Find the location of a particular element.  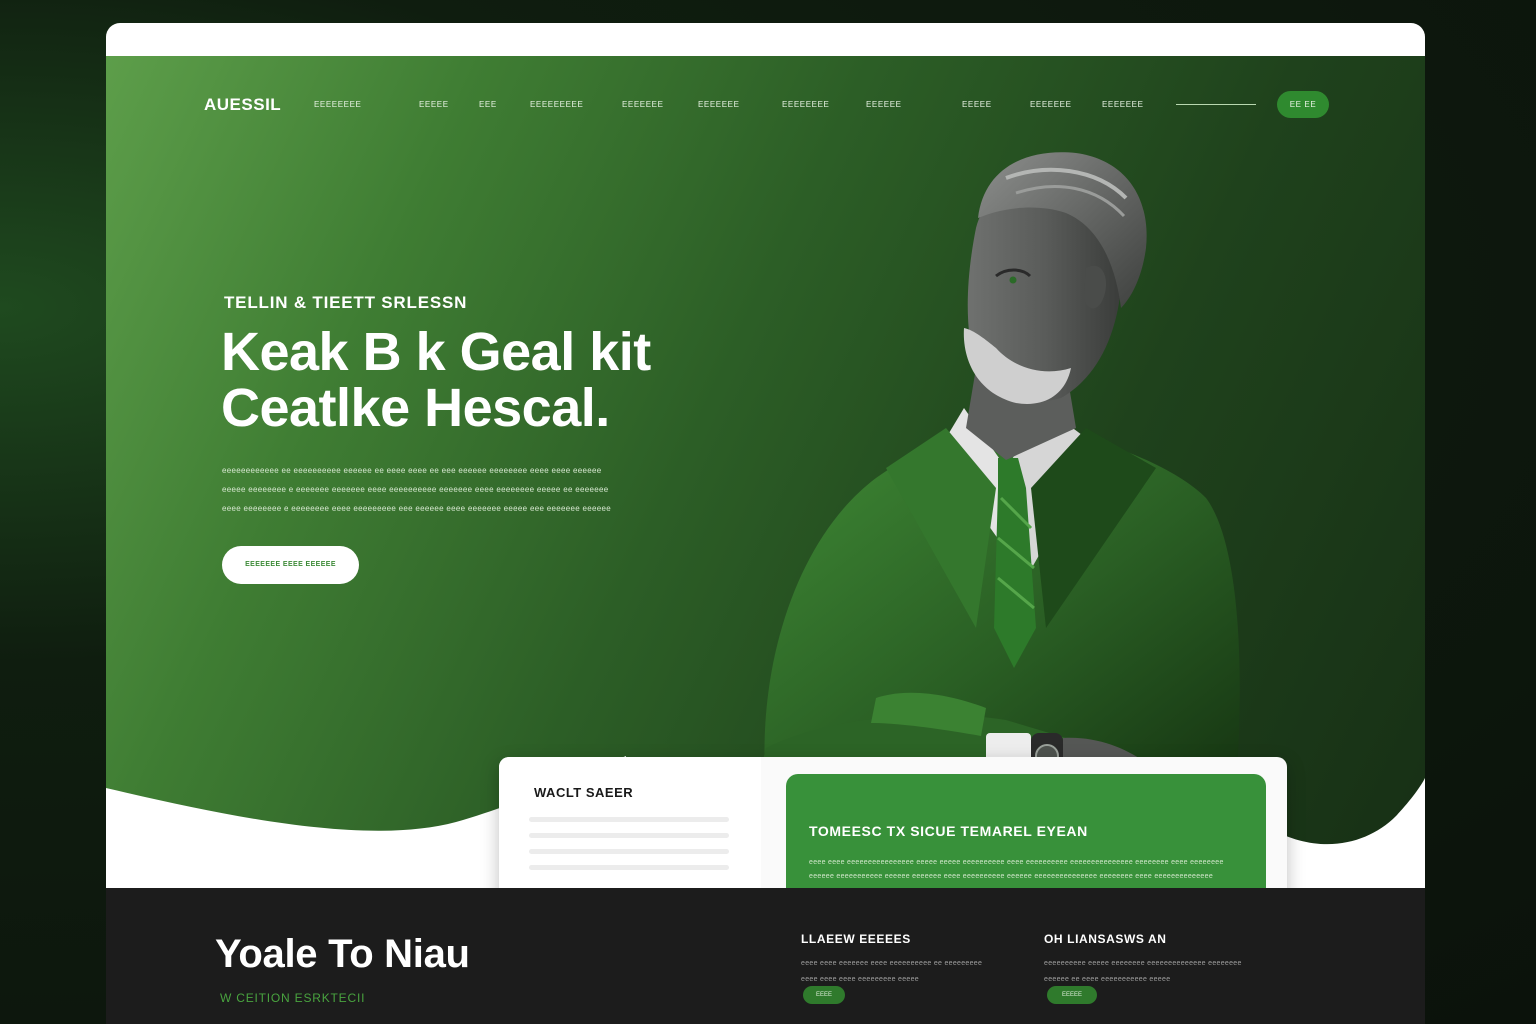

footer-subtitle: W CEITION ESRKTECII is located at coordinates (293, 998).